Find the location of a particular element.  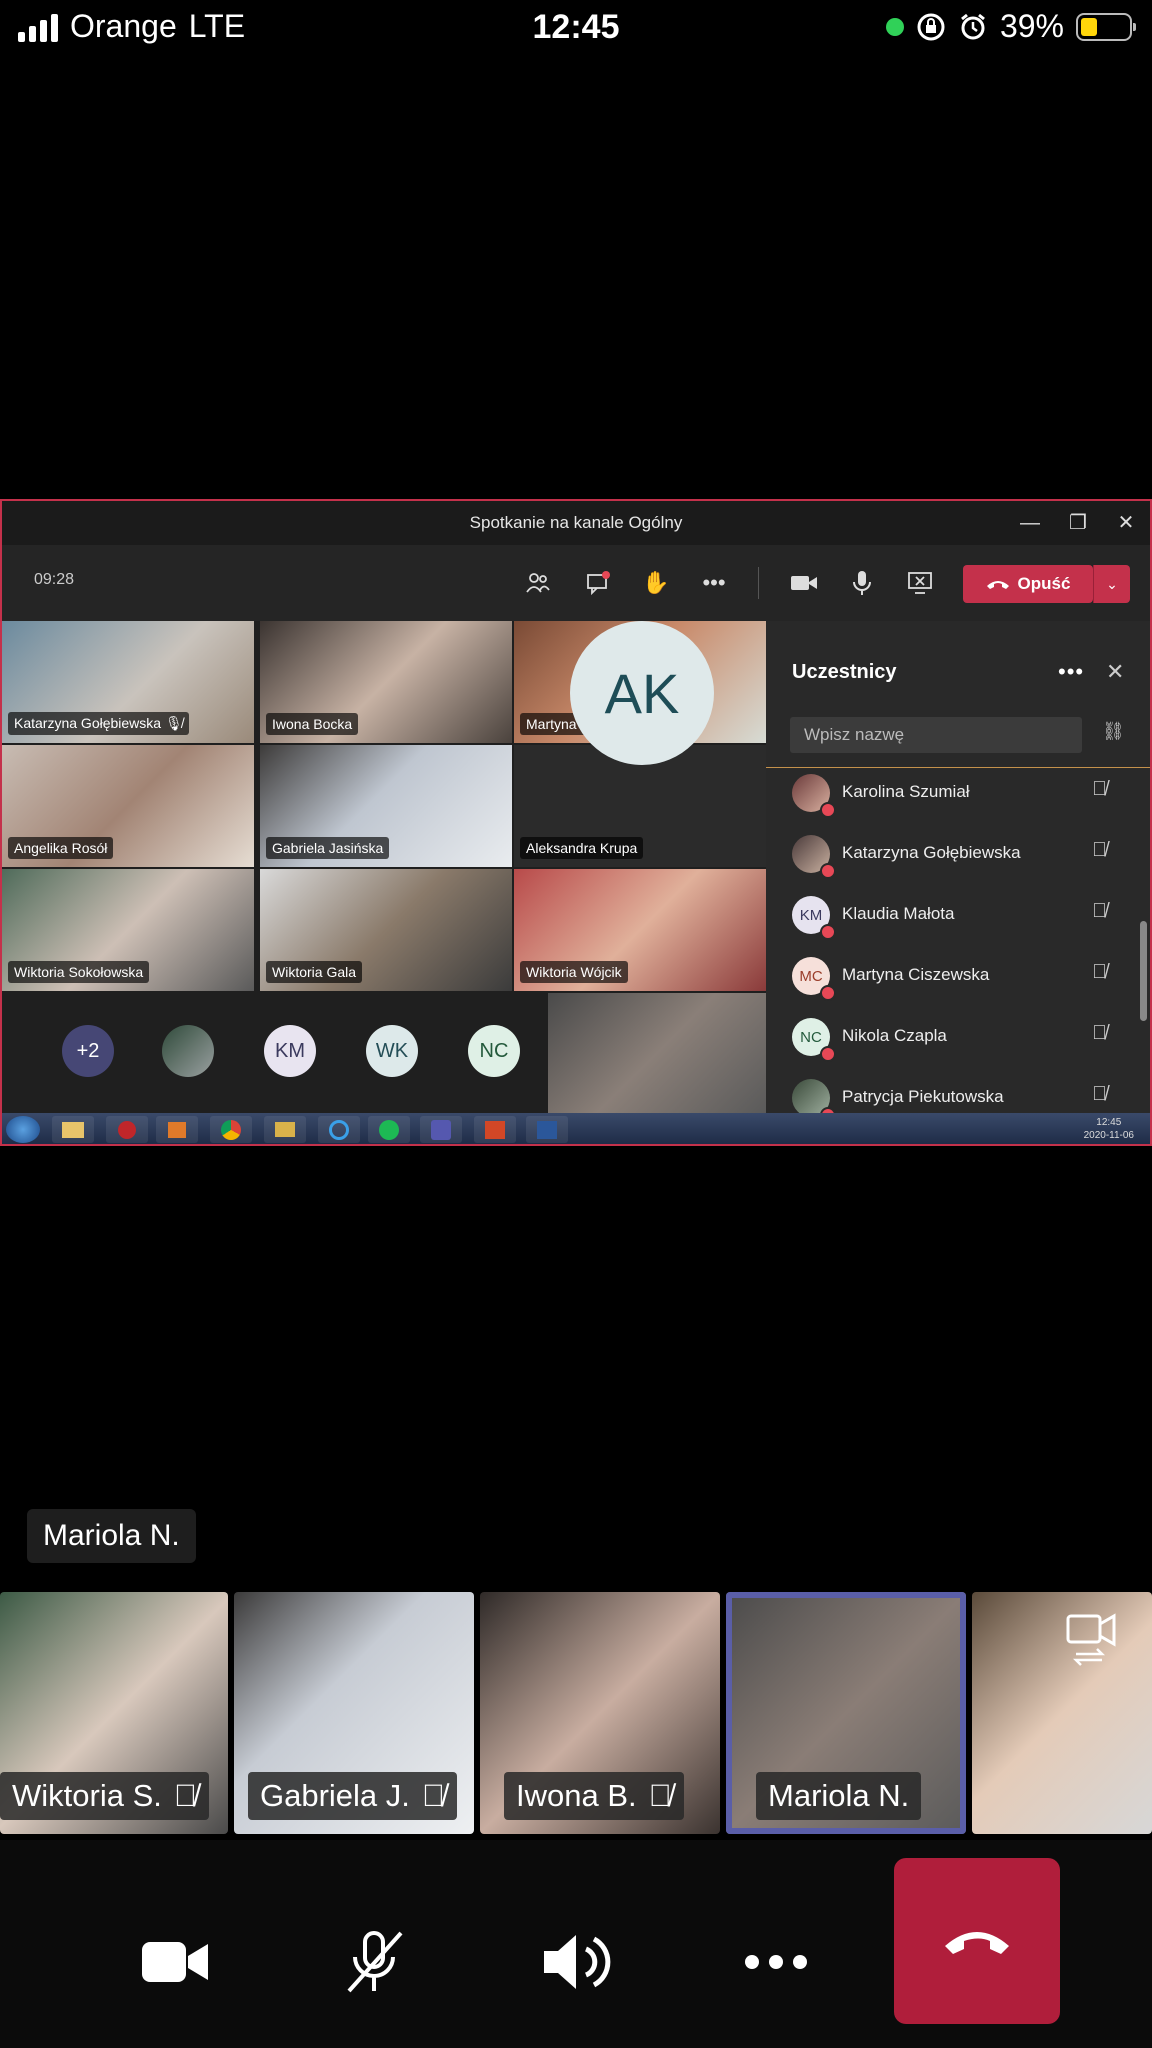

more-actions-icon: ••• is located at coordinates (714, 583).